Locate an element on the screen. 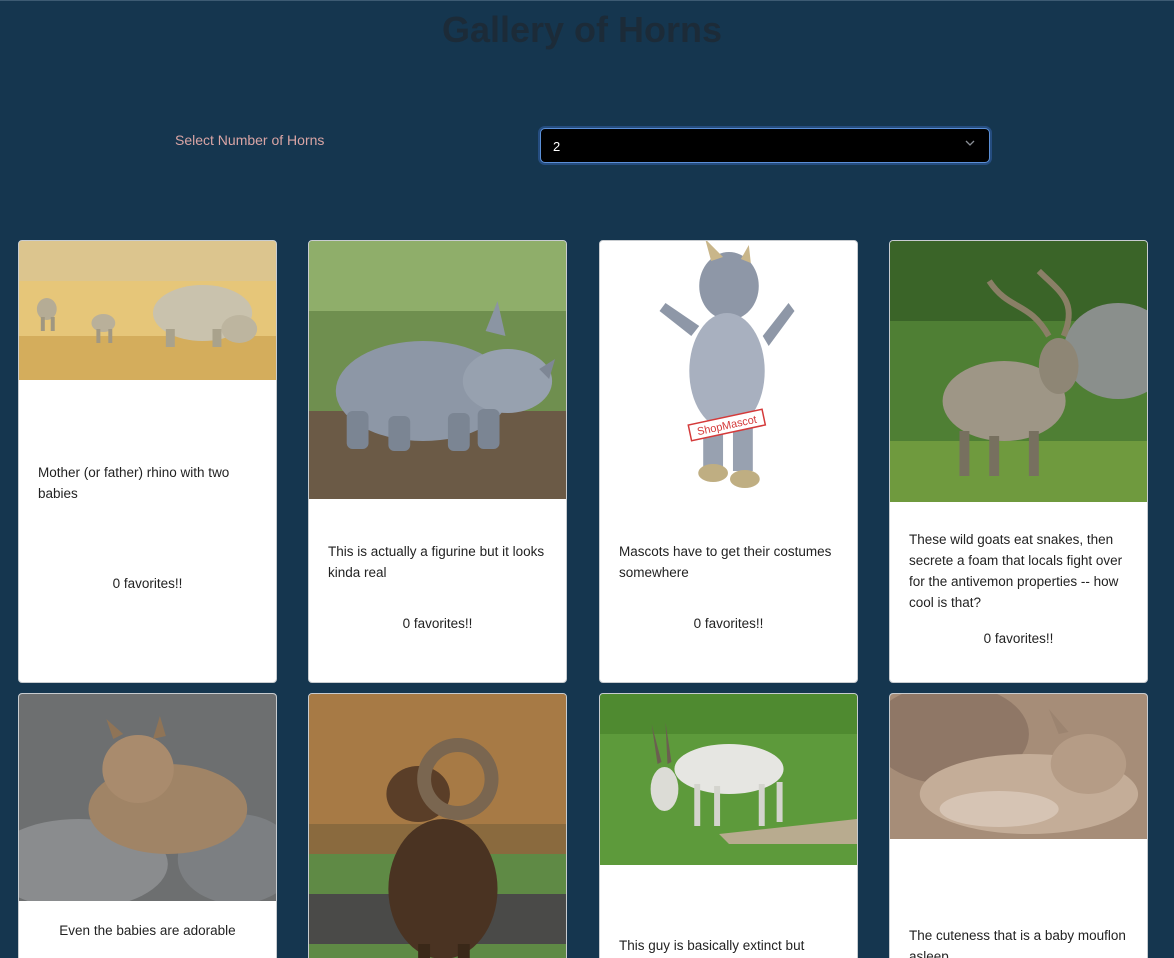 The image size is (1174, 958). horn-count-select: 2 is located at coordinates (765, 145).